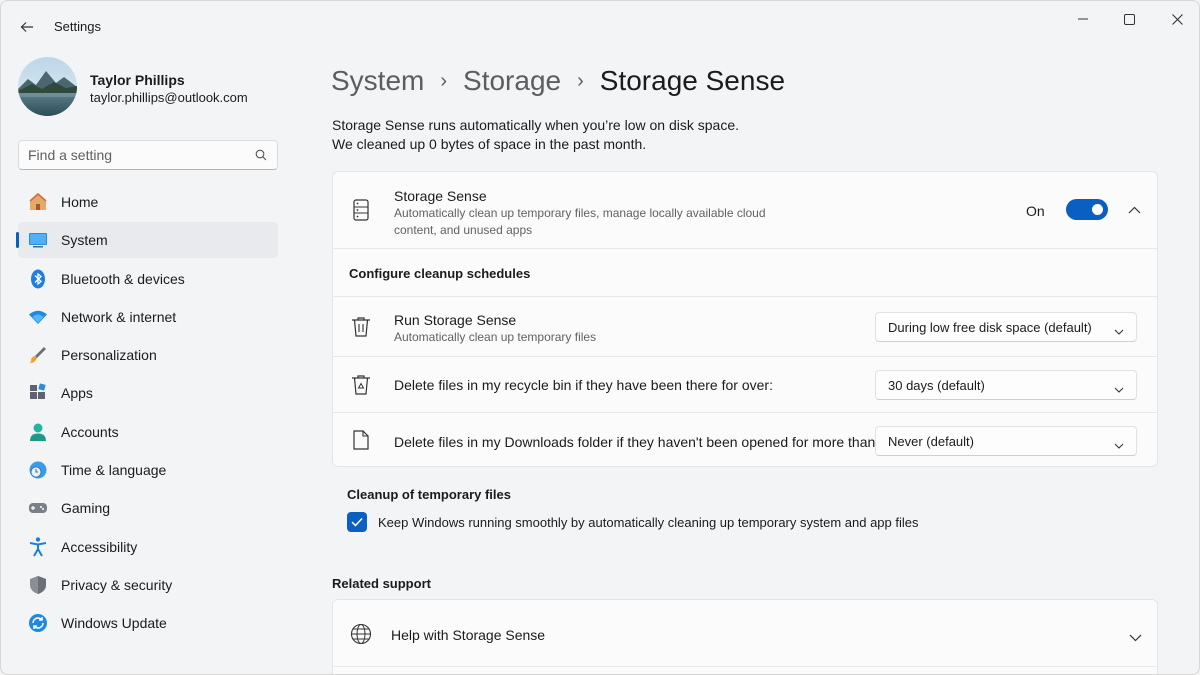 The width and height of the screenshot is (1200, 675). What do you see at coordinates (600, 26) in the screenshot?
I see `title-bar: Settings` at bounding box center [600, 26].